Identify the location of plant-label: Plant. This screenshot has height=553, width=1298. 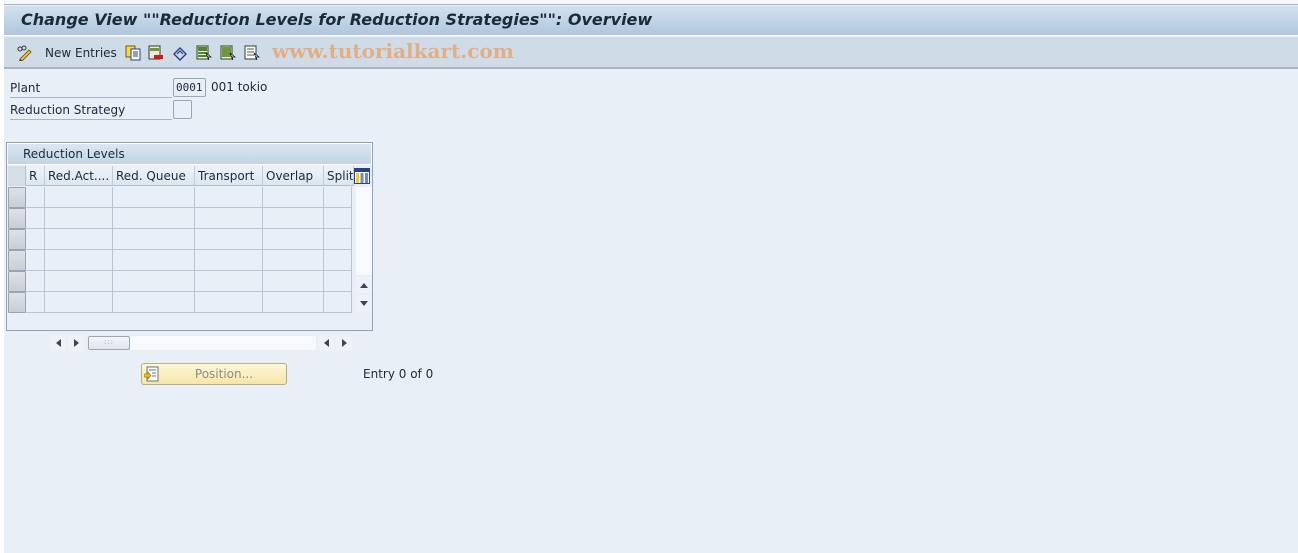
(91, 88).